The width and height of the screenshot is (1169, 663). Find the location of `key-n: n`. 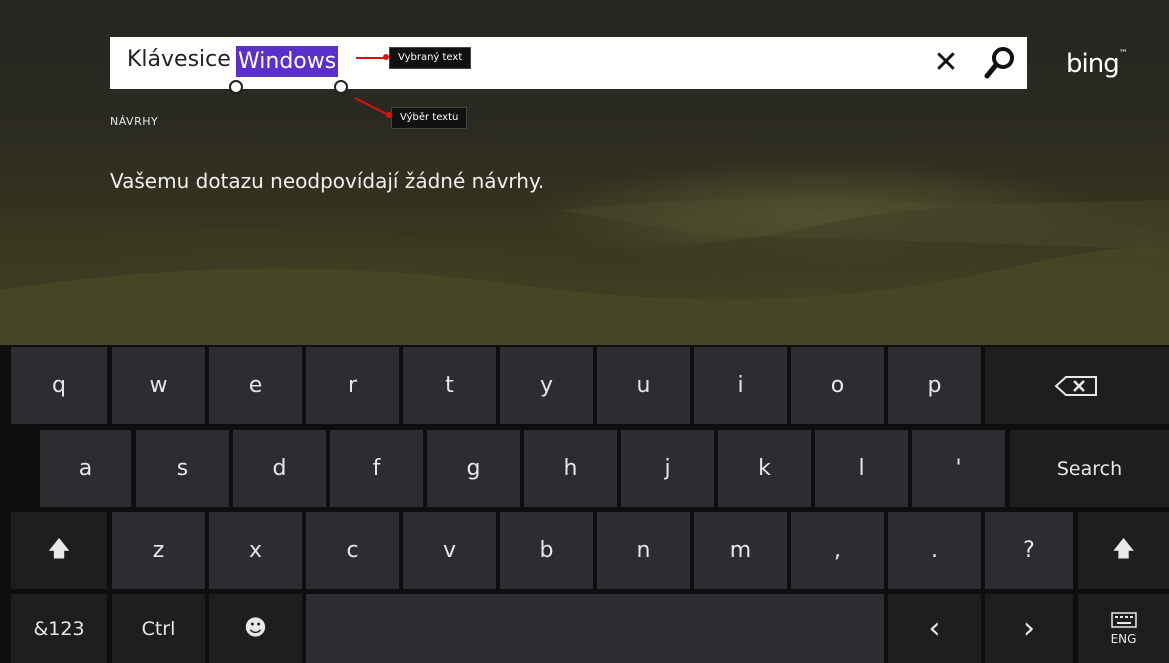

key-n: n is located at coordinates (643, 550).